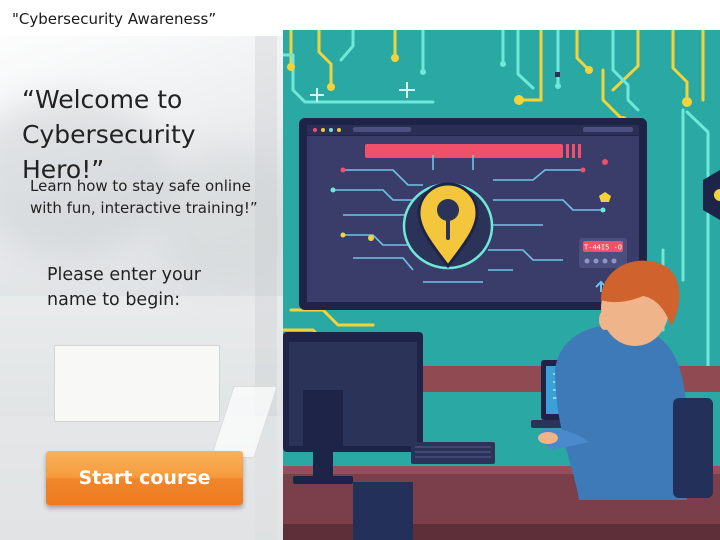 The width and height of the screenshot is (720, 540). What do you see at coordinates (693, 448) in the screenshot?
I see `chair` at bounding box center [693, 448].